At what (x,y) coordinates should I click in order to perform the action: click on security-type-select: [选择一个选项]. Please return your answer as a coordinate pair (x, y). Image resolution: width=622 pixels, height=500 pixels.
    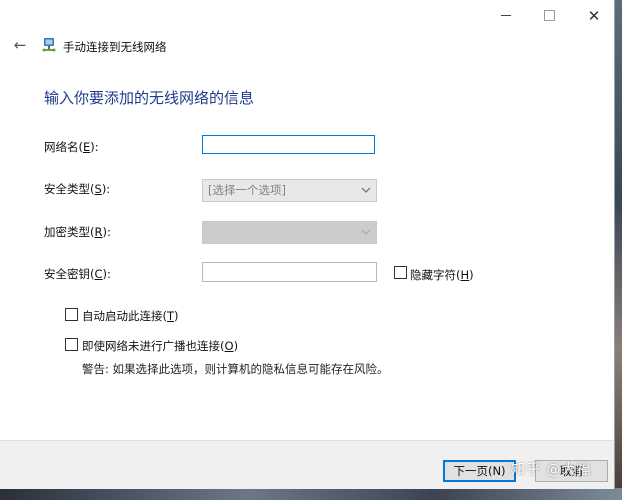
    Looking at the image, I should click on (289, 190).